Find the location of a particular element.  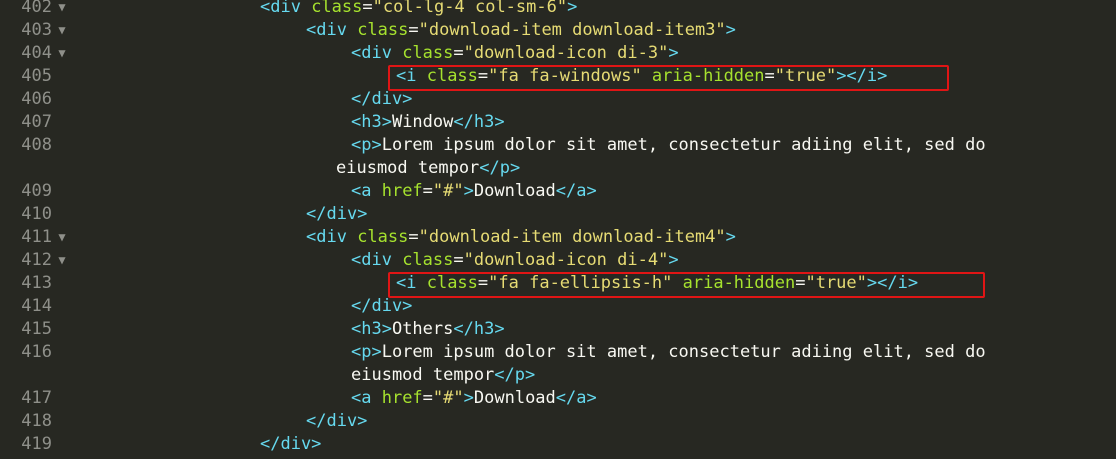

line-number: 412 is located at coordinates (36, 260).